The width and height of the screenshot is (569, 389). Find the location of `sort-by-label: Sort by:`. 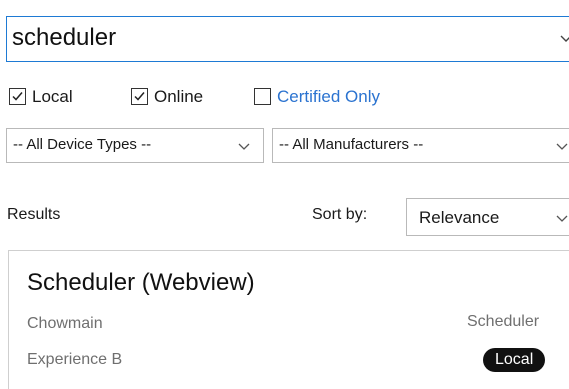

sort-by-label: Sort by: is located at coordinates (340, 214).